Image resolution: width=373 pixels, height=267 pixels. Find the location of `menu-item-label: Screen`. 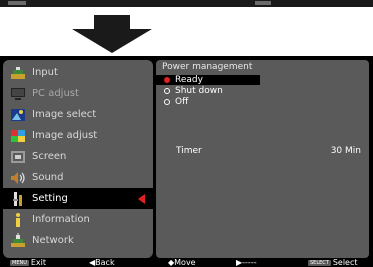

menu-item-label: Screen is located at coordinates (49, 156).